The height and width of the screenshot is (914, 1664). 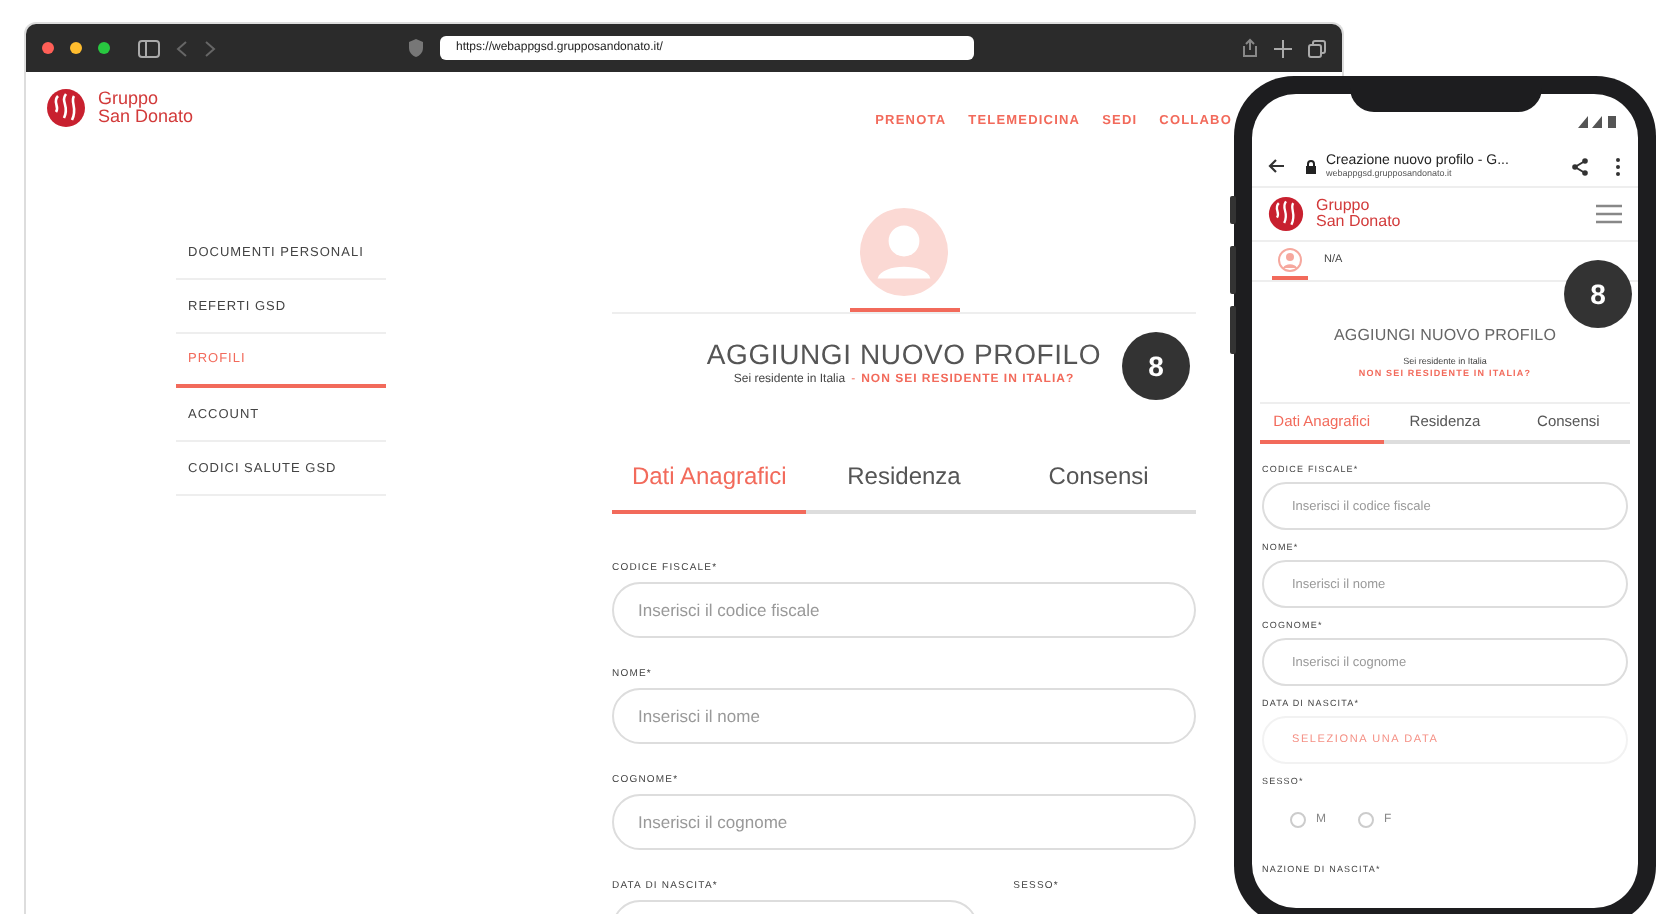 What do you see at coordinates (1580, 166) in the screenshot?
I see `share-icon` at bounding box center [1580, 166].